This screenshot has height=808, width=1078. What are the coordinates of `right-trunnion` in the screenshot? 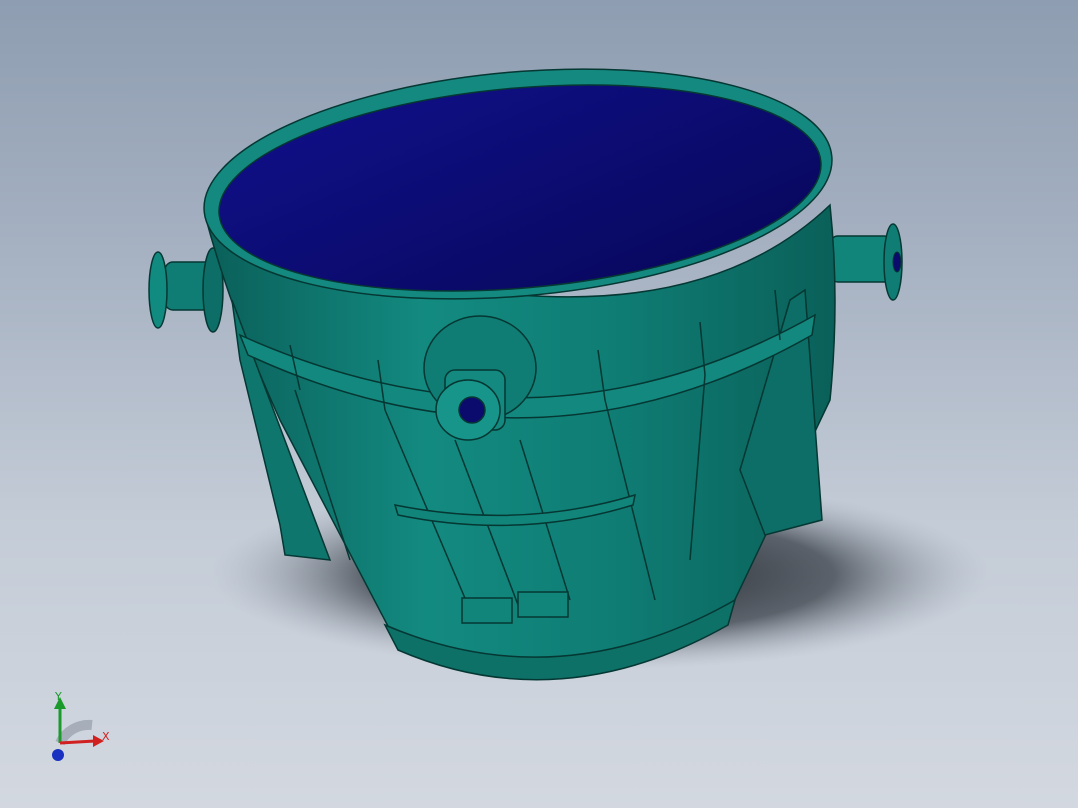 It's located at (866, 262).